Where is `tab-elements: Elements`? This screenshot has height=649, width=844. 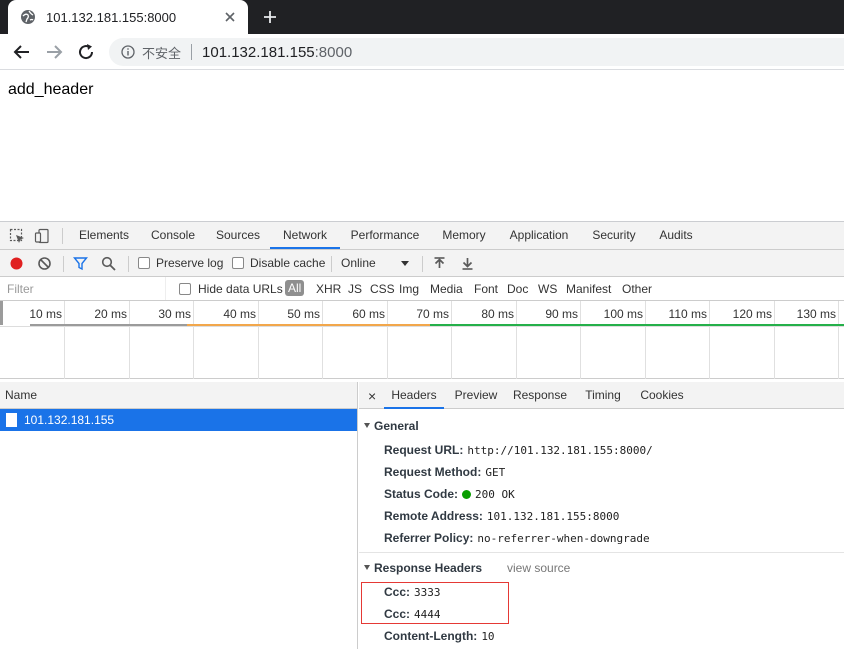
tab-elements: Elements is located at coordinates (104, 235).